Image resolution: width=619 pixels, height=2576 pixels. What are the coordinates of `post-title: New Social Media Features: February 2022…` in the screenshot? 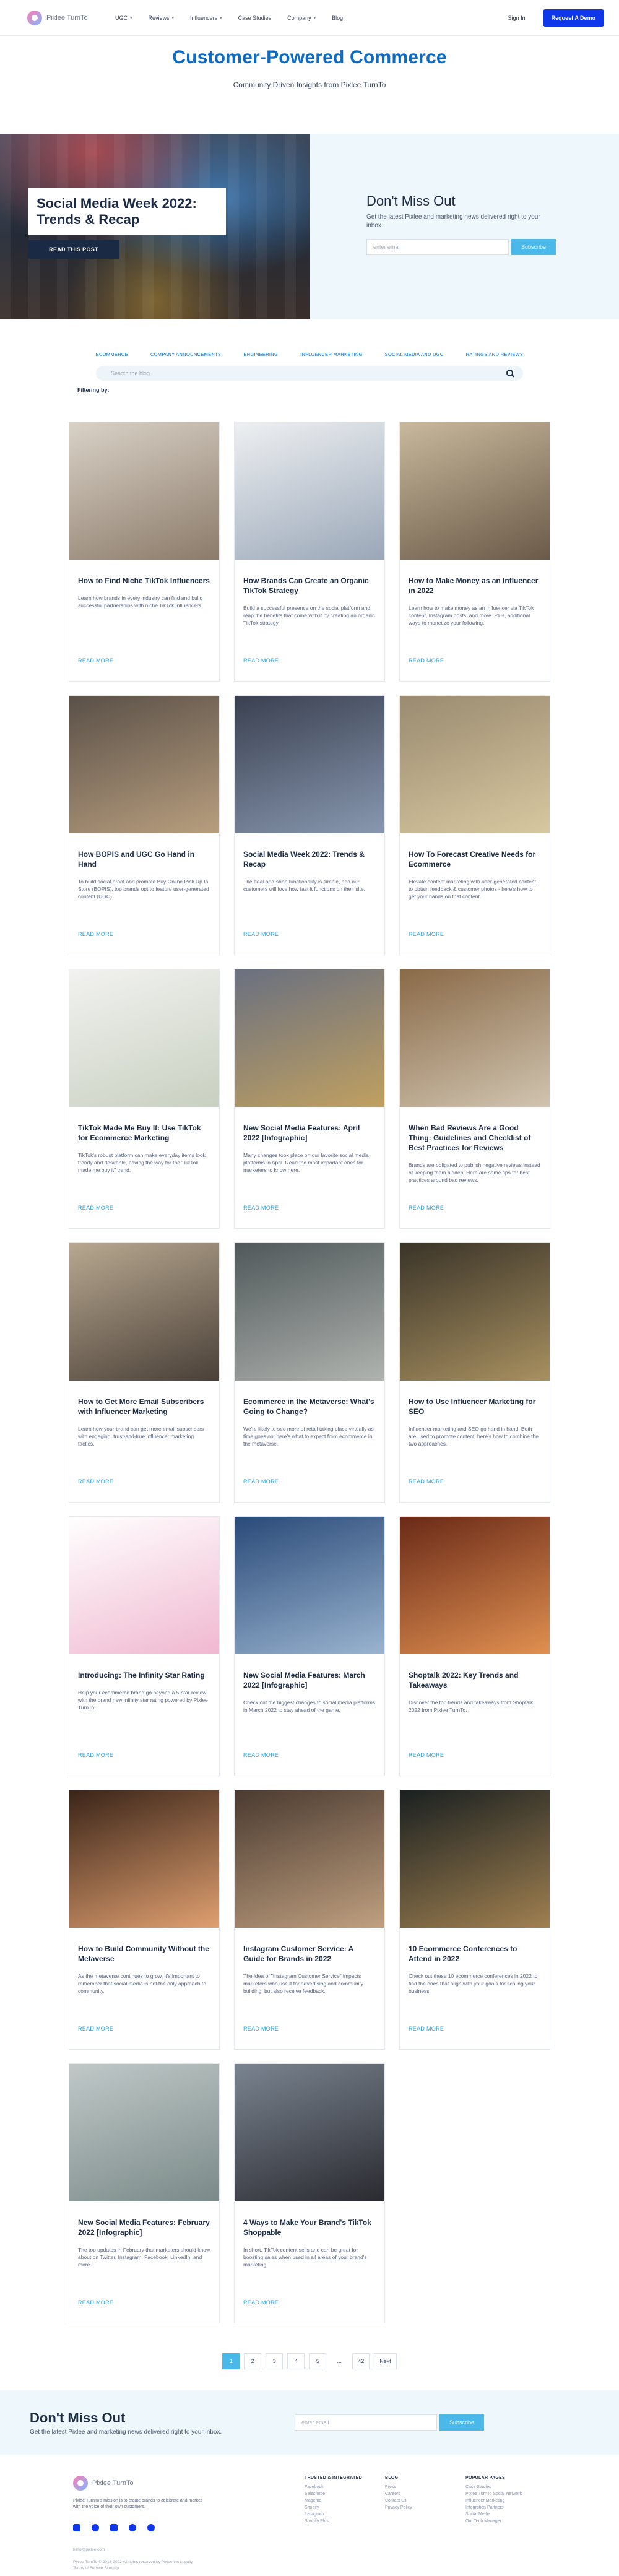 It's located at (144, 2227).